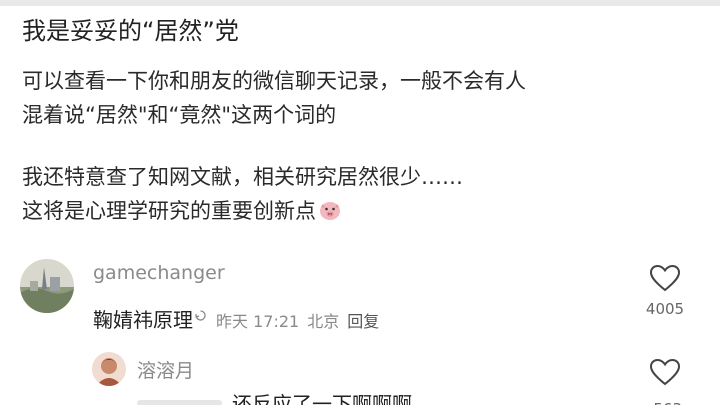  Describe the element at coordinates (360, 377) in the screenshot. I see `comment-item: 溶溶月 还反应了一下啊啊啊 563` at that location.